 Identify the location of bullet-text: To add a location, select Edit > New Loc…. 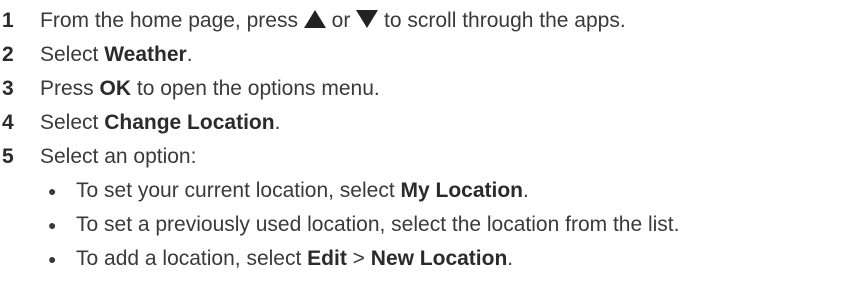
(294, 259).